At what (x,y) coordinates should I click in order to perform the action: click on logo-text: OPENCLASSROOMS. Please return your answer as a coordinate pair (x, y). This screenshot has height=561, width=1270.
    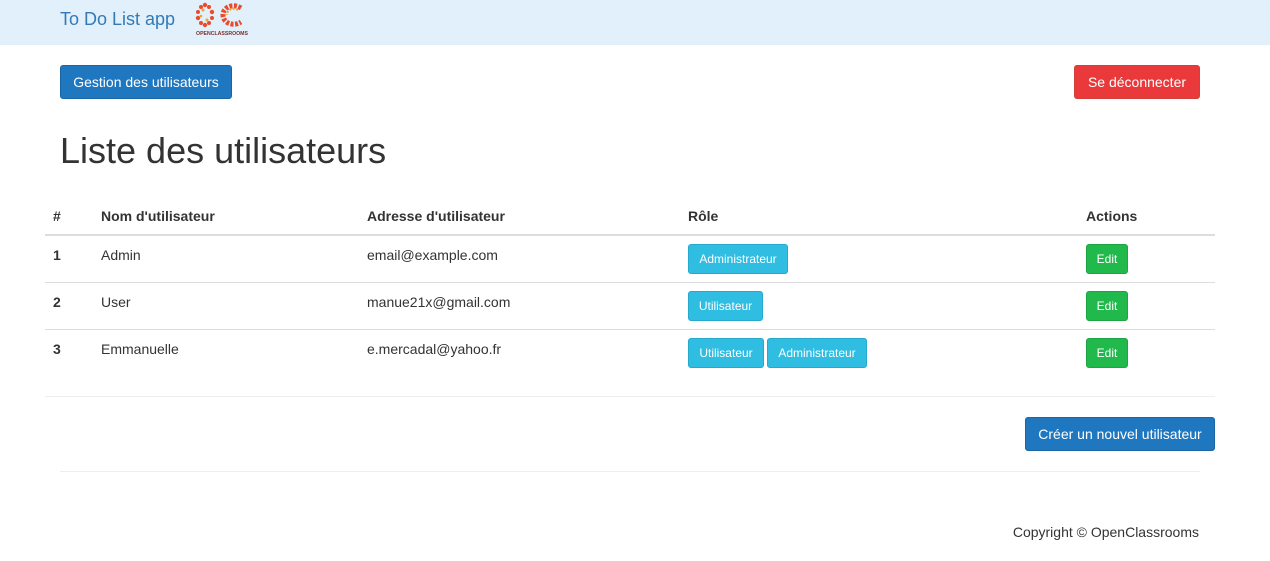
    Looking at the image, I should click on (222, 34).